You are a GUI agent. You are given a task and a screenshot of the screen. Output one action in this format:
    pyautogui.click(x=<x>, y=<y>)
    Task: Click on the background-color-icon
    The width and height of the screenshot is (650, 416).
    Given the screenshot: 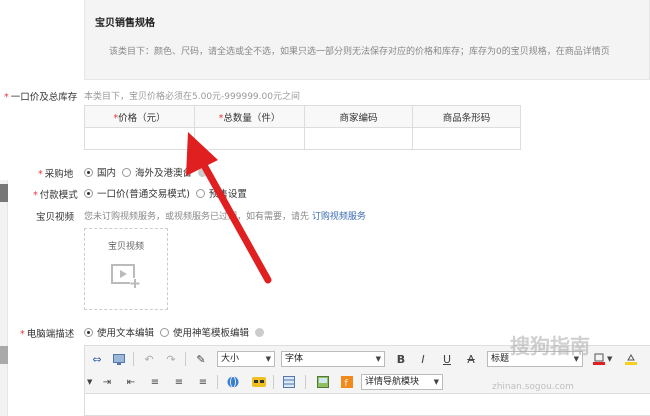 What is the action you would take?
    pyautogui.click(x=631, y=359)
    